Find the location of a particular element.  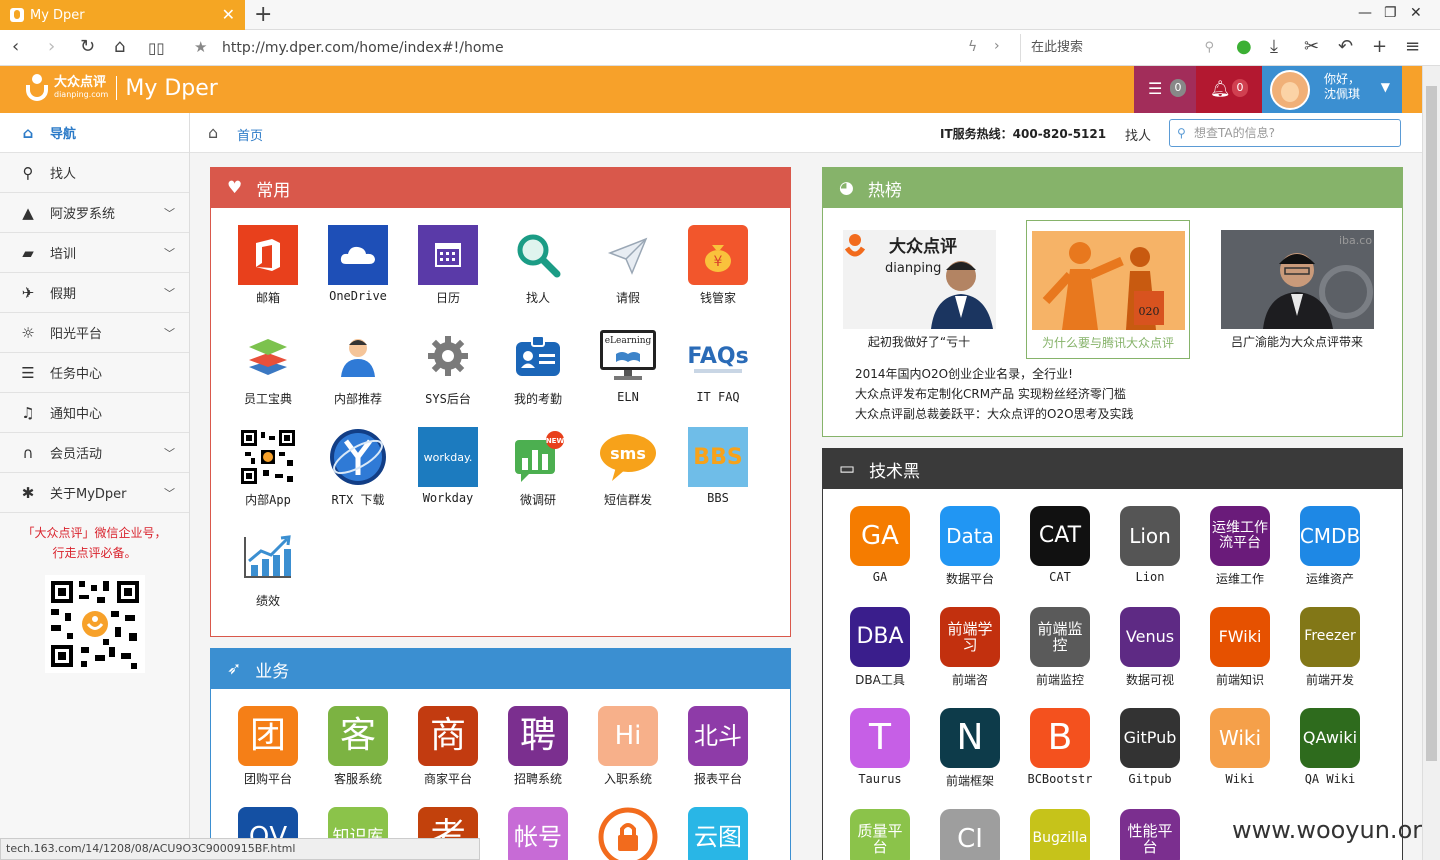

undo-icon: ↶ is located at coordinates (1345, 46).